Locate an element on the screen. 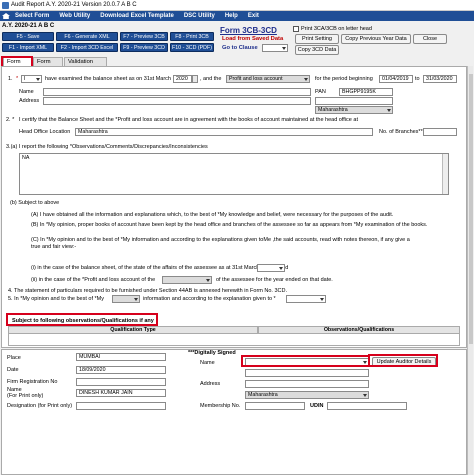 The image size is (474, 475). copy-previous-year-button: Copy Previous Year Data is located at coordinates (376, 39).